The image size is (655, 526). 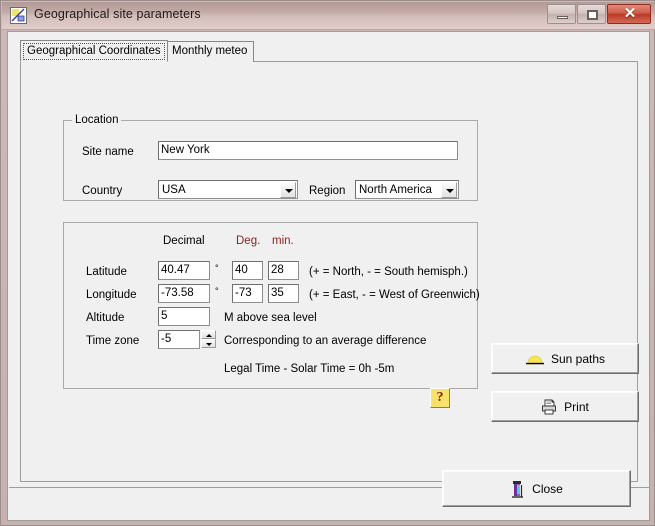 What do you see at coordinates (283, 293) in the screenshot?
I see `longitude-min-input: 35` at bounding box center [283, 293].